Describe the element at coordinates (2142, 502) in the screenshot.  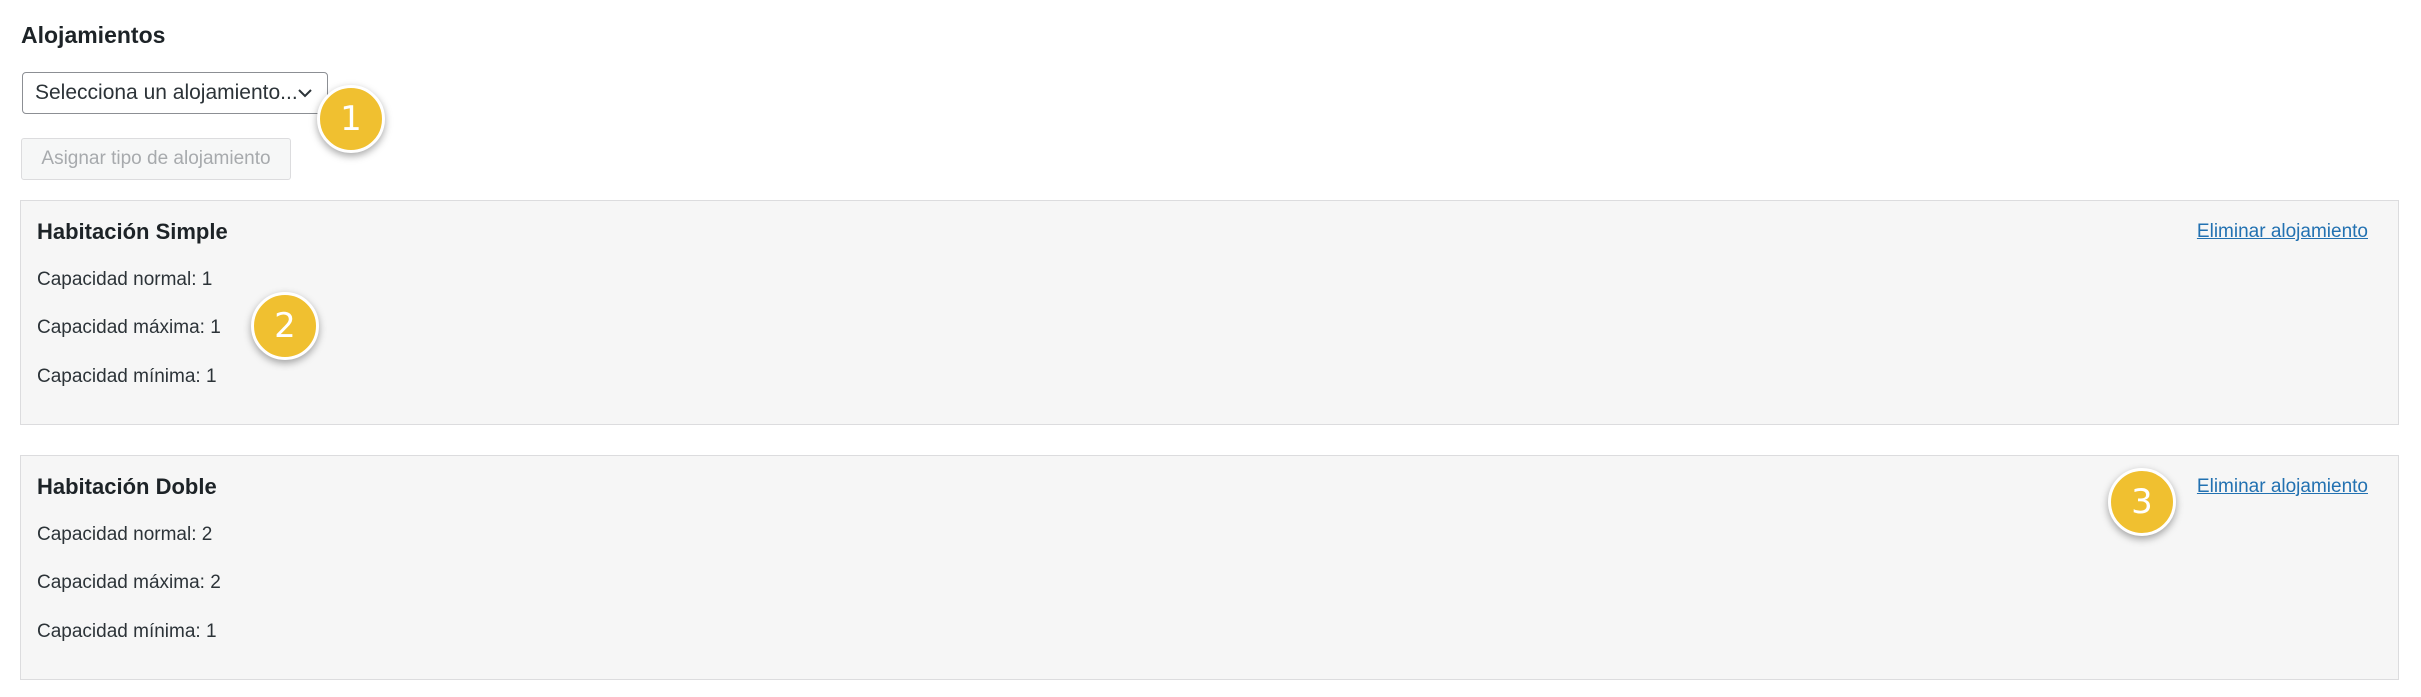
I see `step-marker-3: 3` at that location.